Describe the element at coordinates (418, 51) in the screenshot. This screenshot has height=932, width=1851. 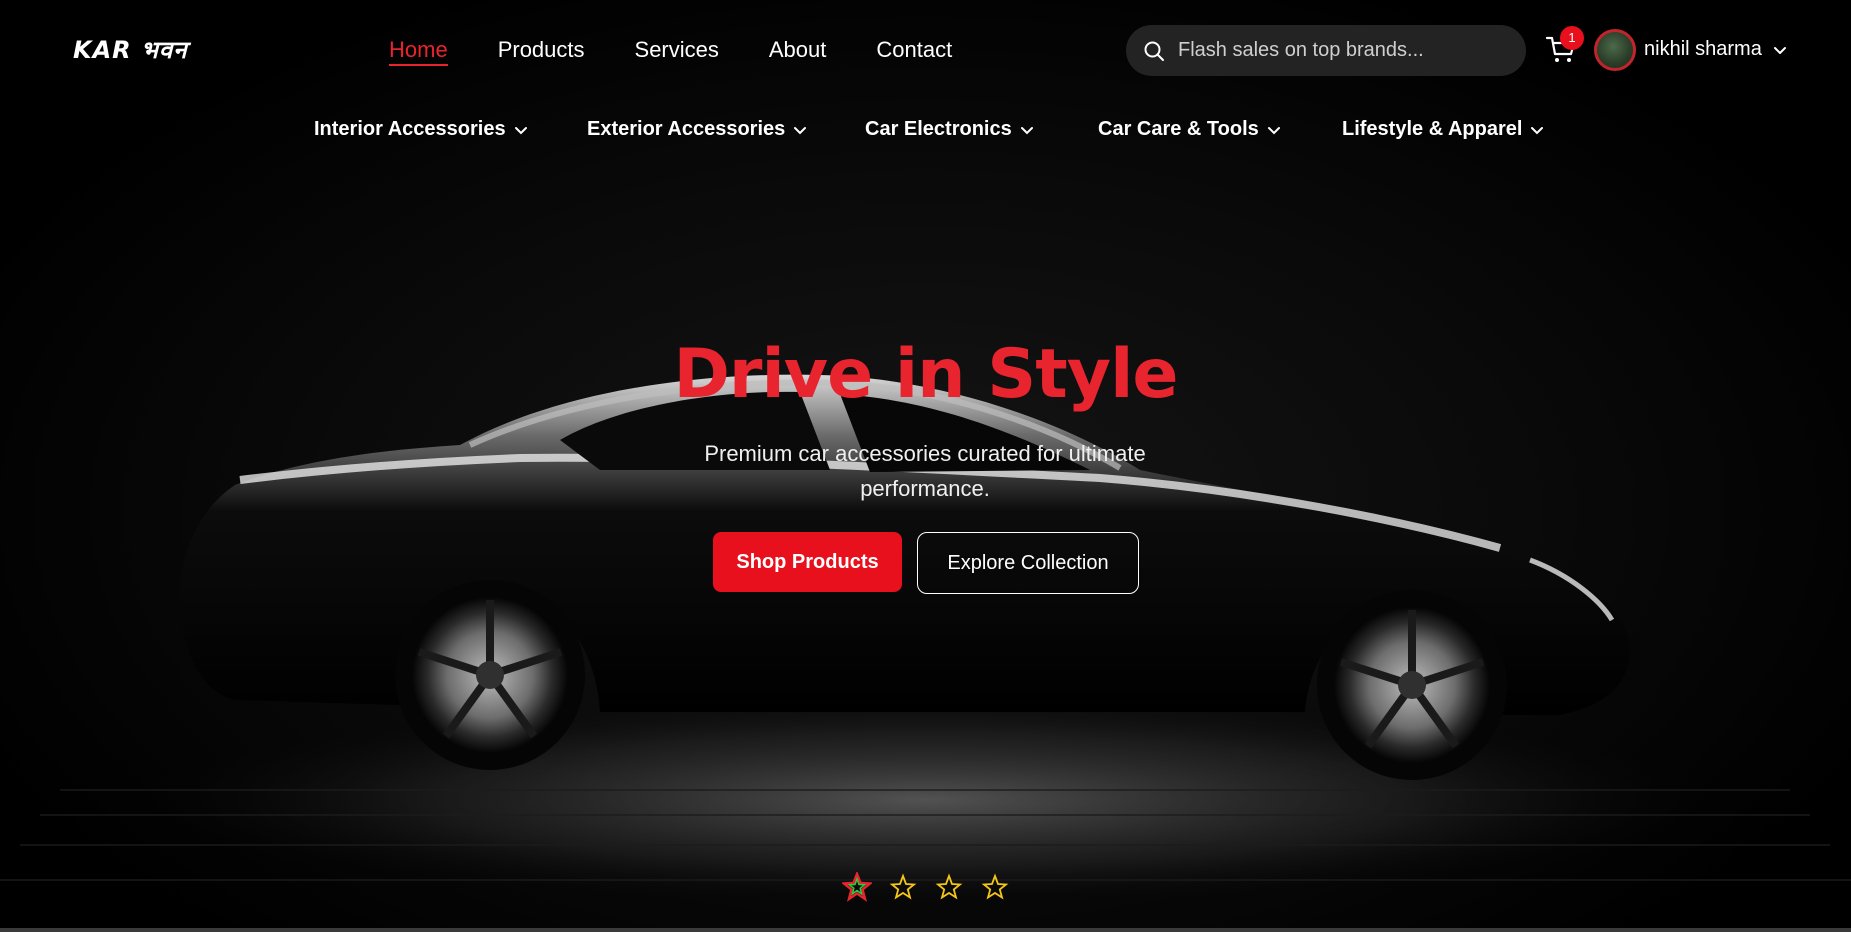
I see `nav-link-home: Home` at that location.